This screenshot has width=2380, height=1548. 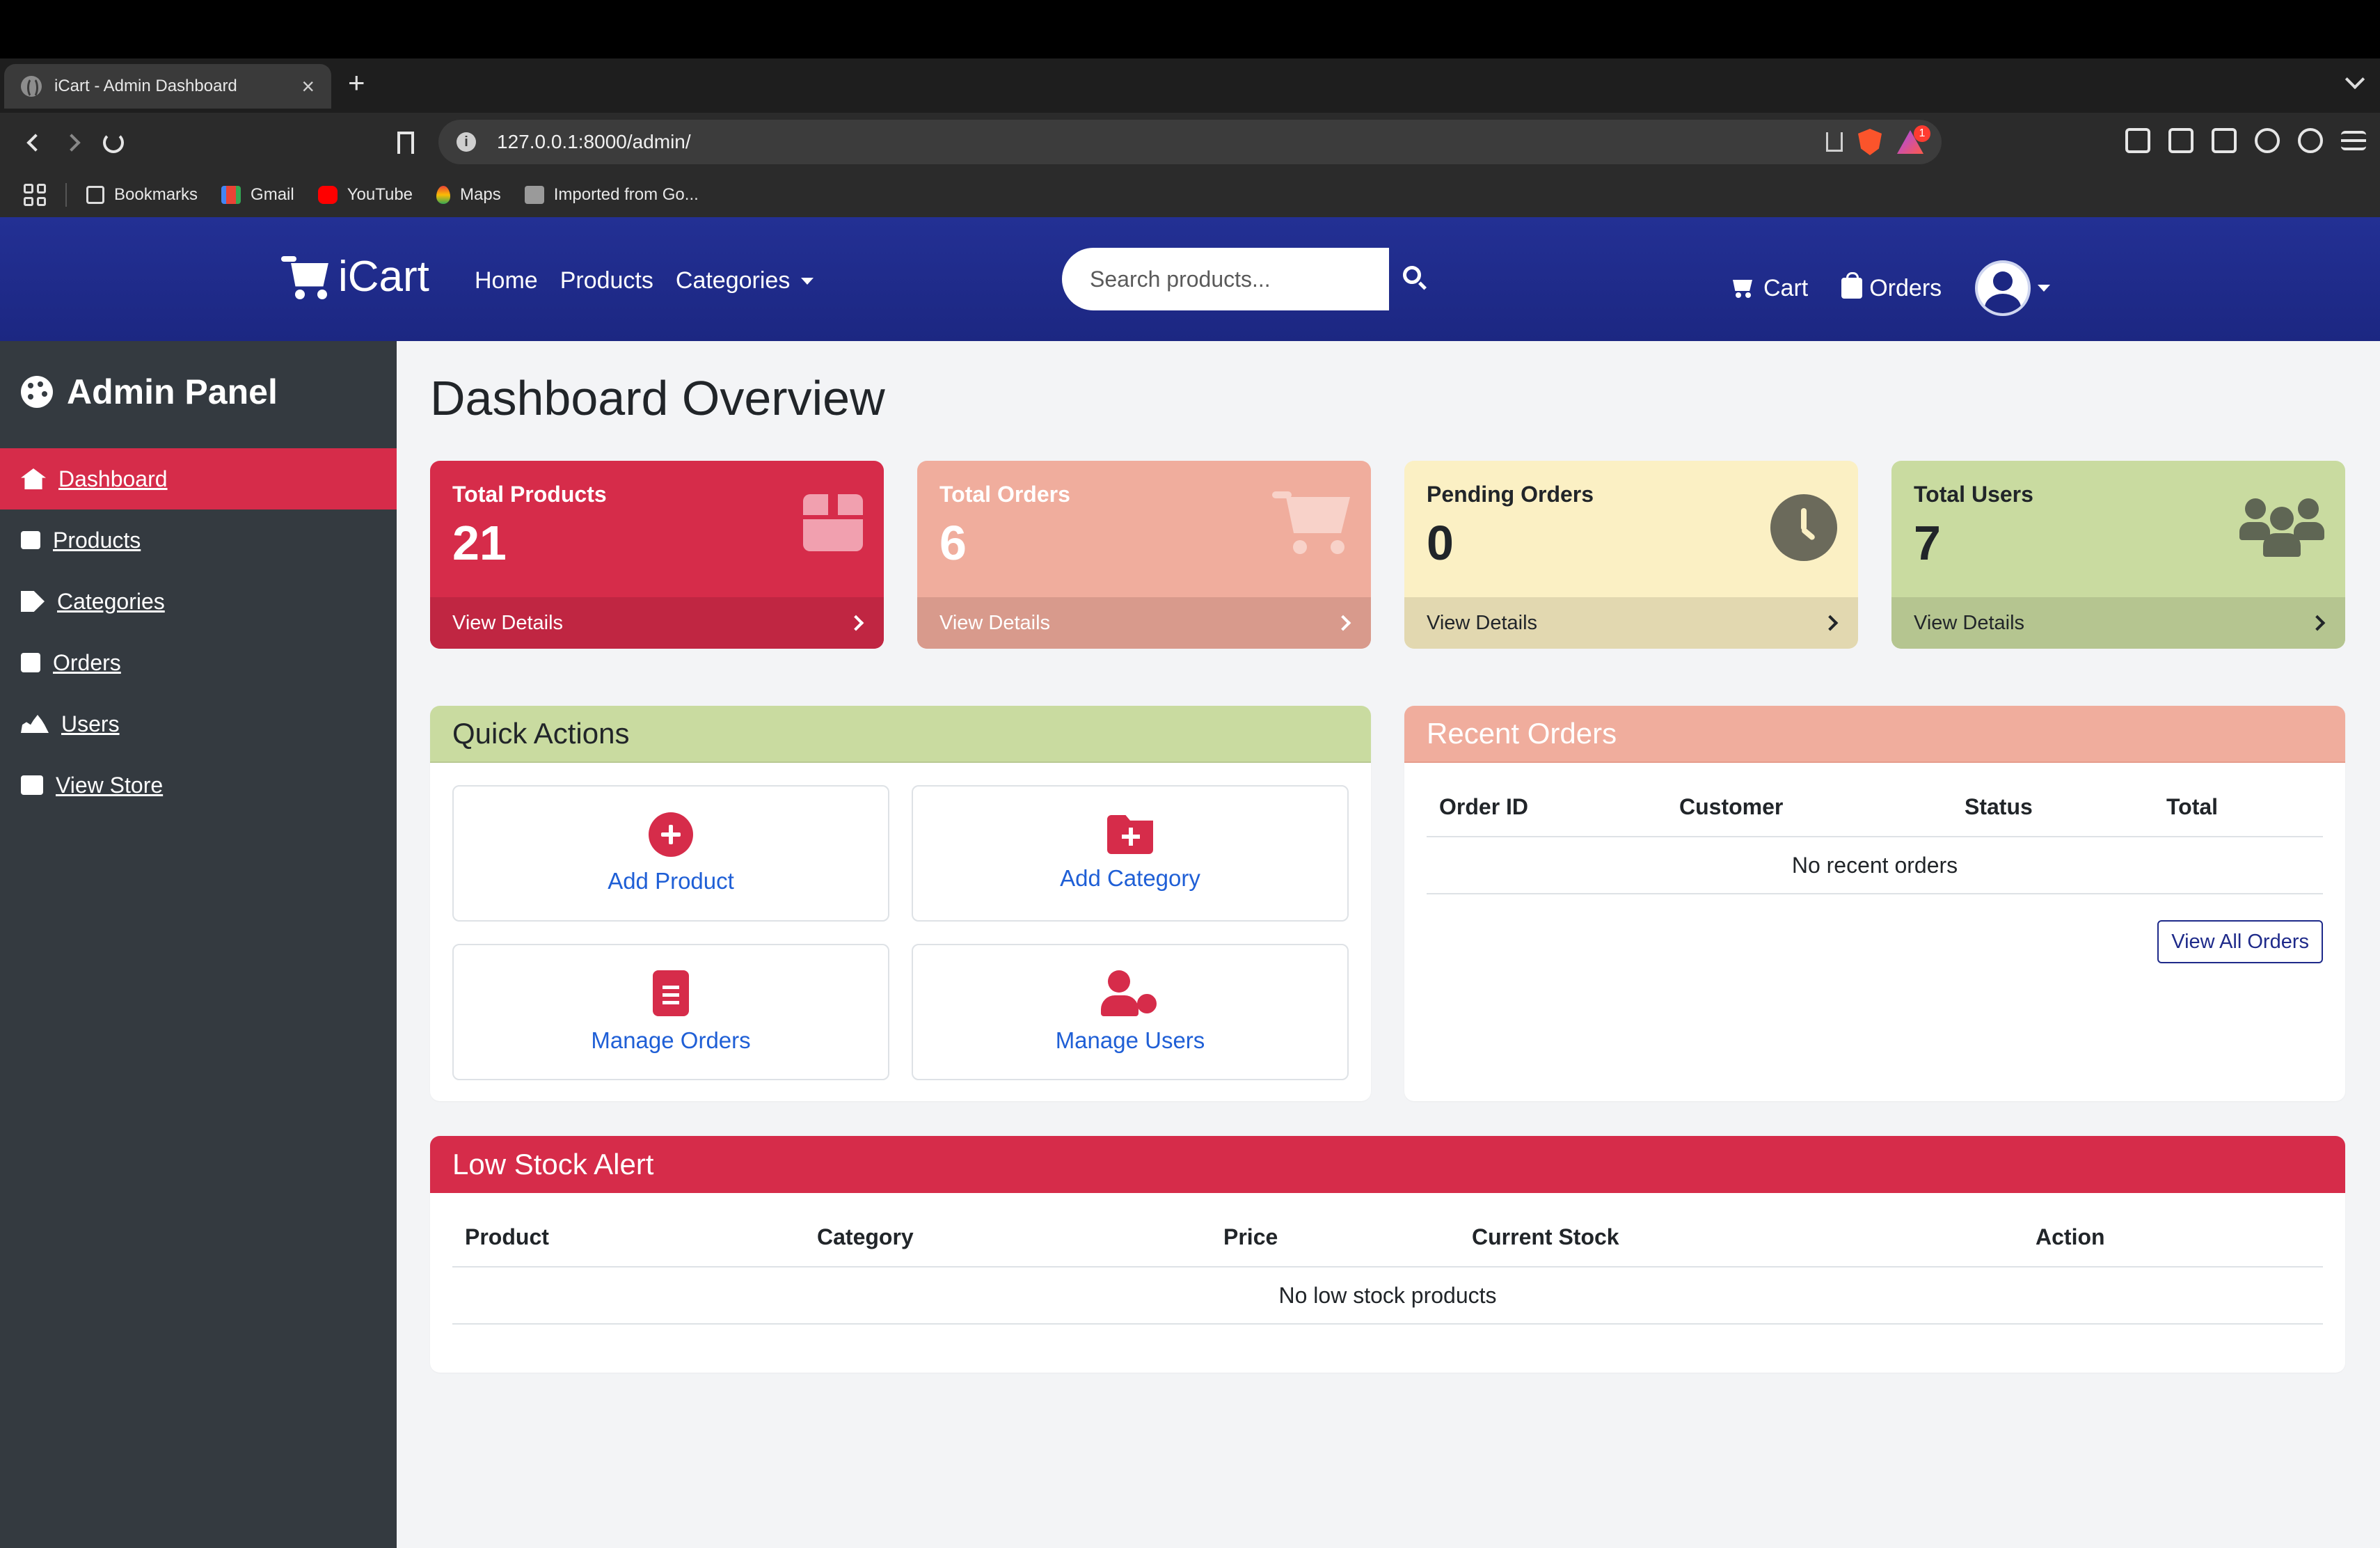 I want to click on back-button, so click(x=35, y=142).